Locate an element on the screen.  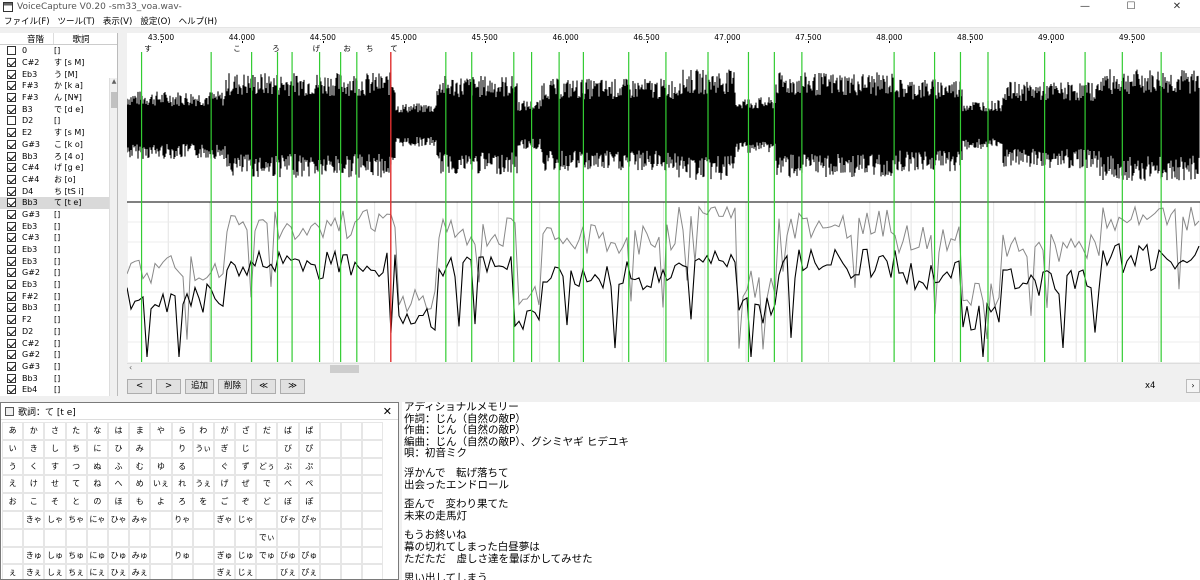
kana-key: きぇ is located at coordinates (34, 571).